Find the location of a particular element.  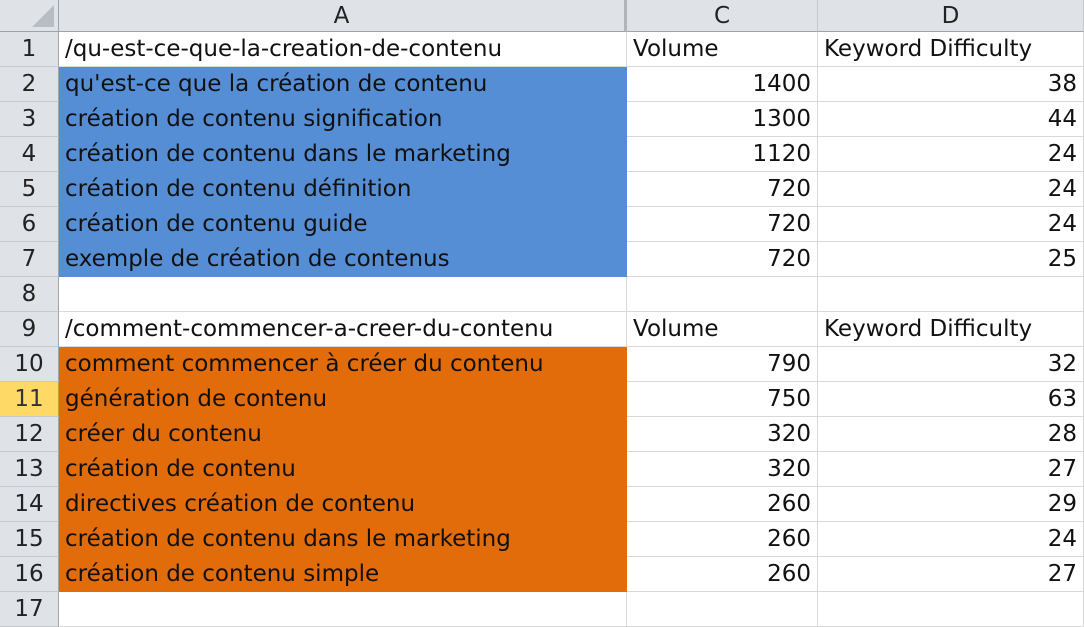

keyword-difficulty-cell: 29 is located at coordinates (951, 504).